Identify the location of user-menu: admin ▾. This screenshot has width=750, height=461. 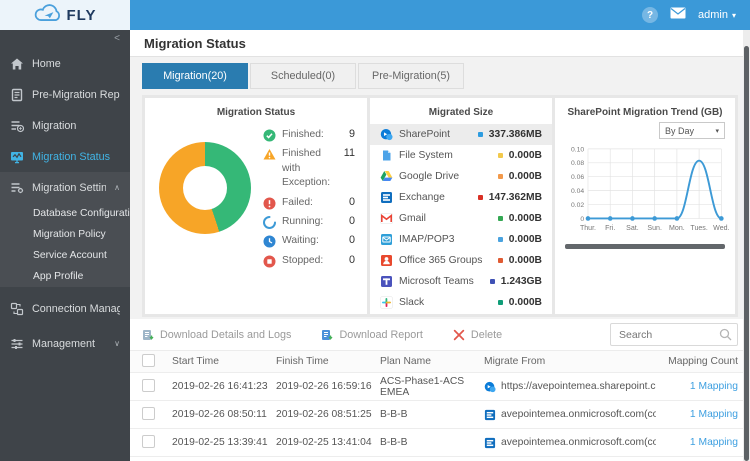
(717, 15).